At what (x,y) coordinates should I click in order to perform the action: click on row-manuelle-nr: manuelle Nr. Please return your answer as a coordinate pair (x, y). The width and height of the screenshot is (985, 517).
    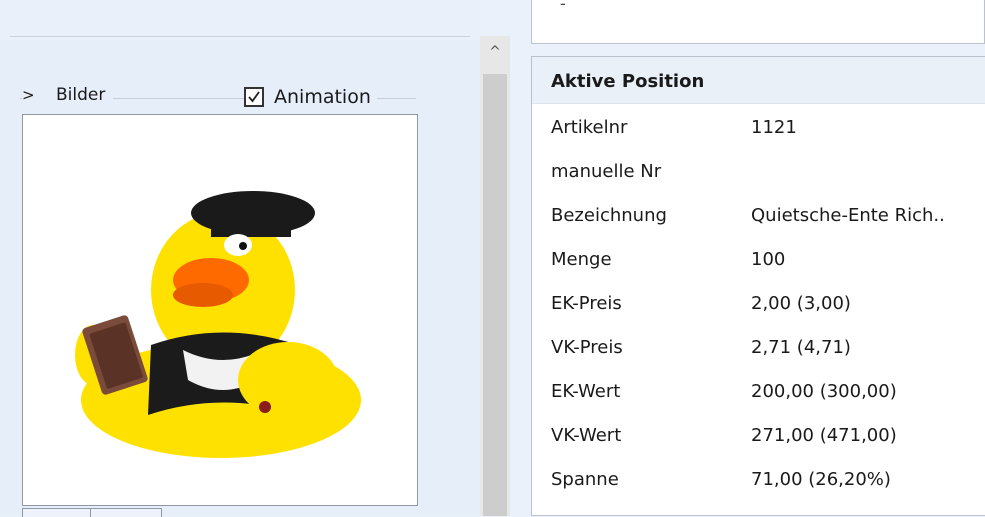
    Looking at the image, I should click on (766, 181).